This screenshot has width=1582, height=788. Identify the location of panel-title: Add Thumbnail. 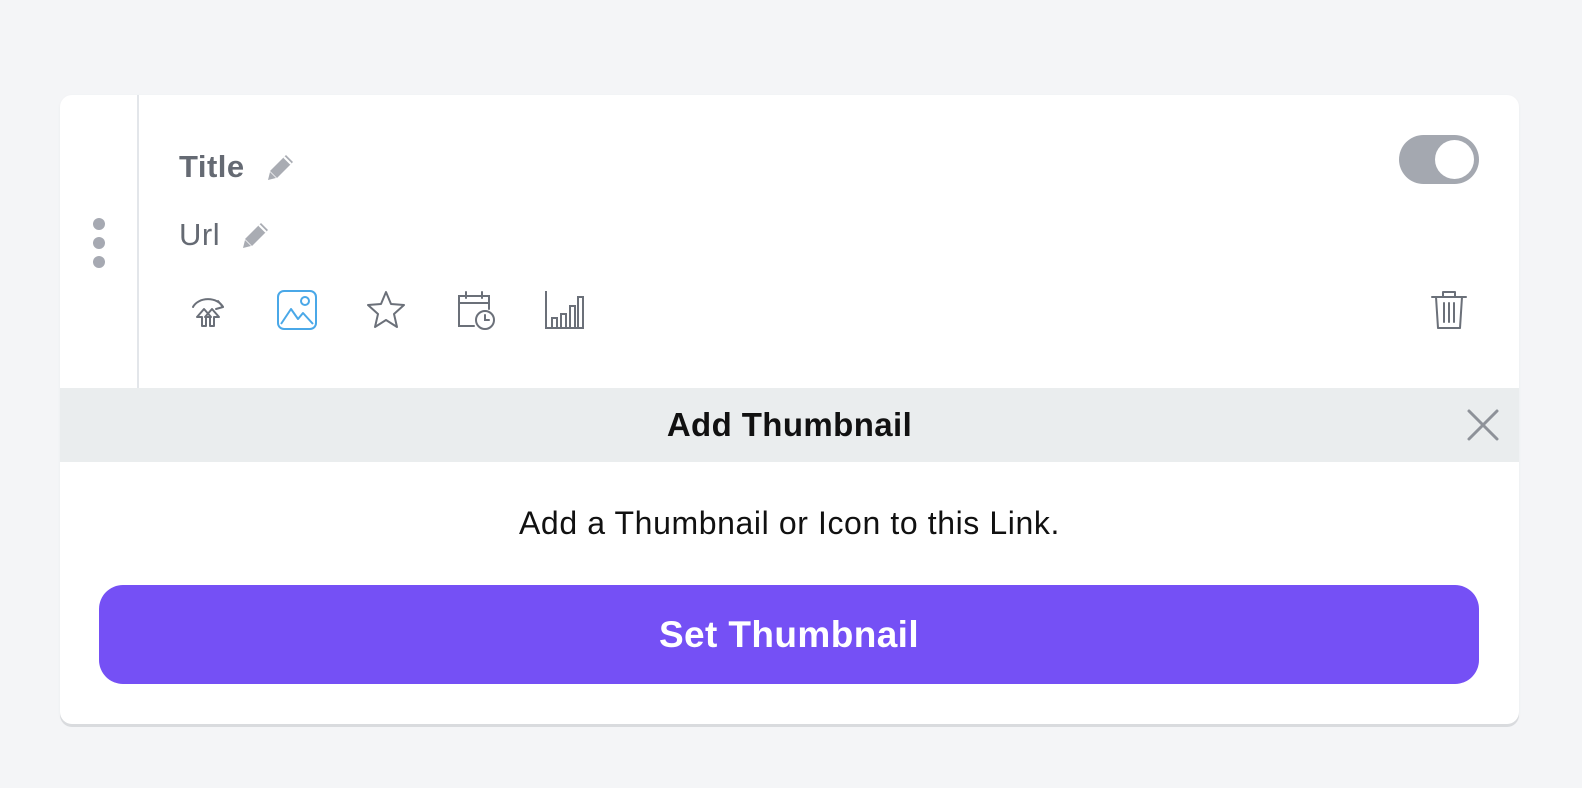
(789, 424).